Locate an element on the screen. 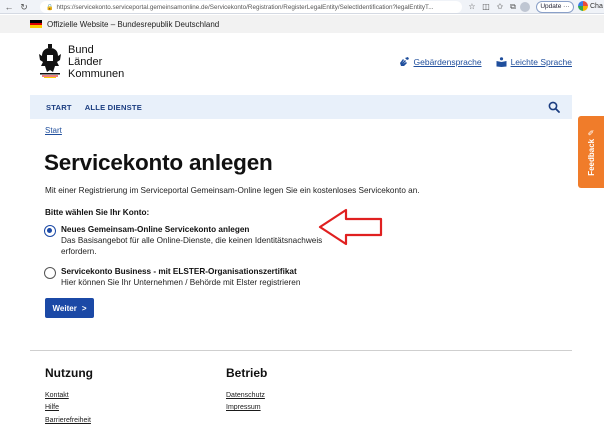 The width and height of the screenshot is (604, 443). chevron-right-icon: > is located at coordinates (84, 308).